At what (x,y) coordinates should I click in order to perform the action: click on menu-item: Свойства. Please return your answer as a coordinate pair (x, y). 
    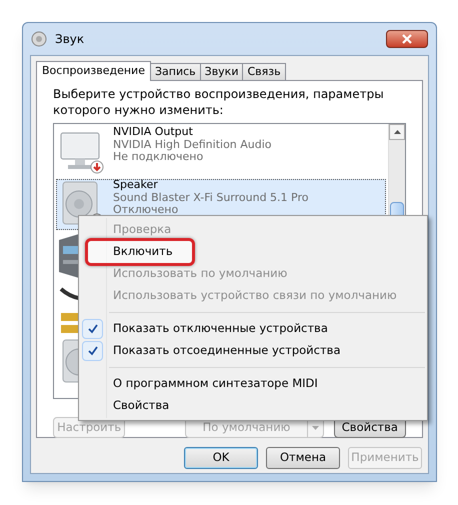
    Looking at the image, I should click on (253, 406).